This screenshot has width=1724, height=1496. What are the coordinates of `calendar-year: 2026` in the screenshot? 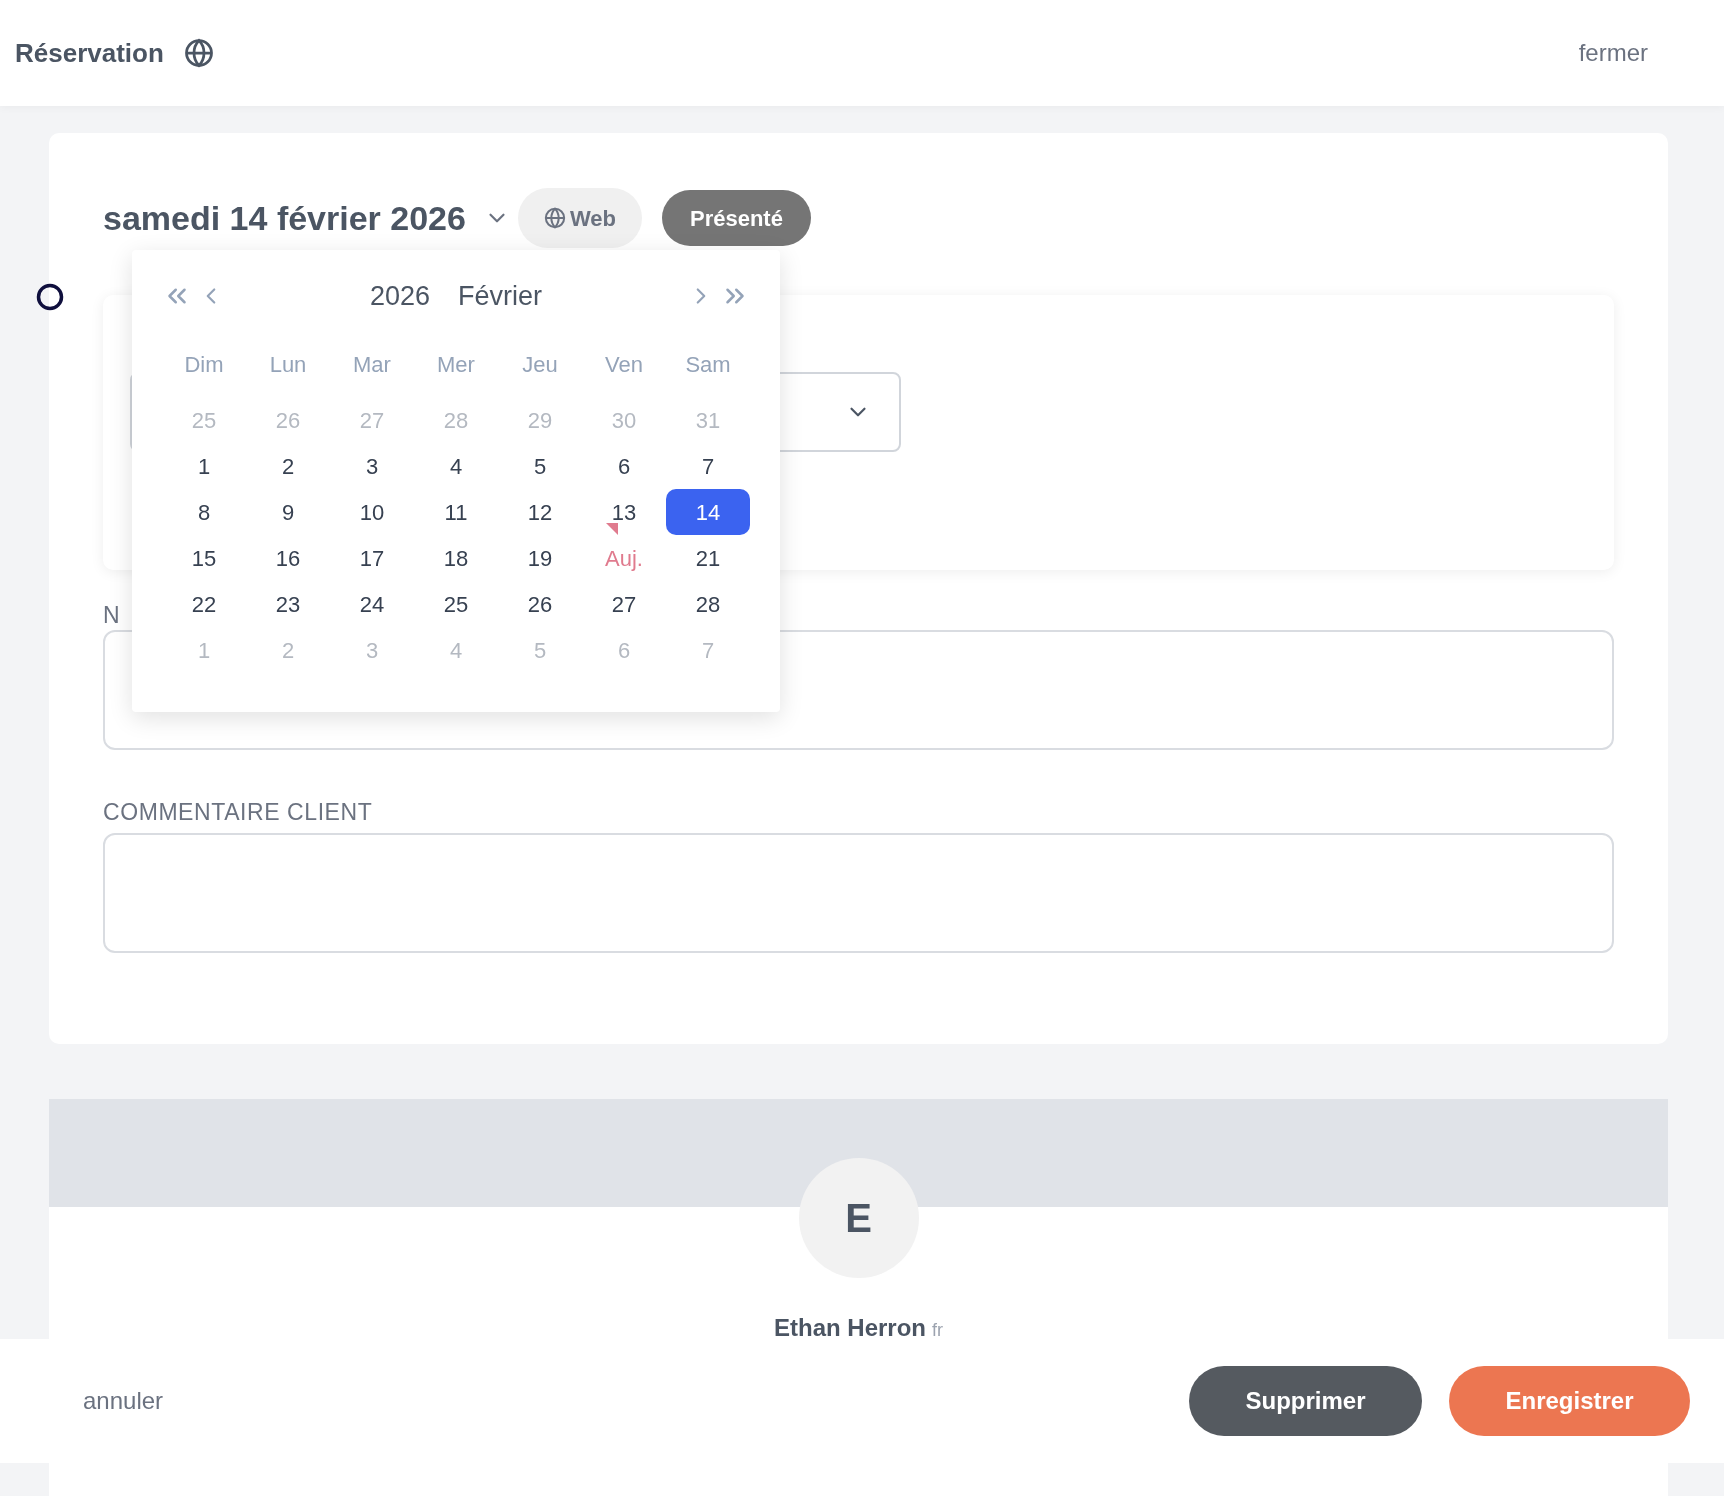 It's located at (400, 296).